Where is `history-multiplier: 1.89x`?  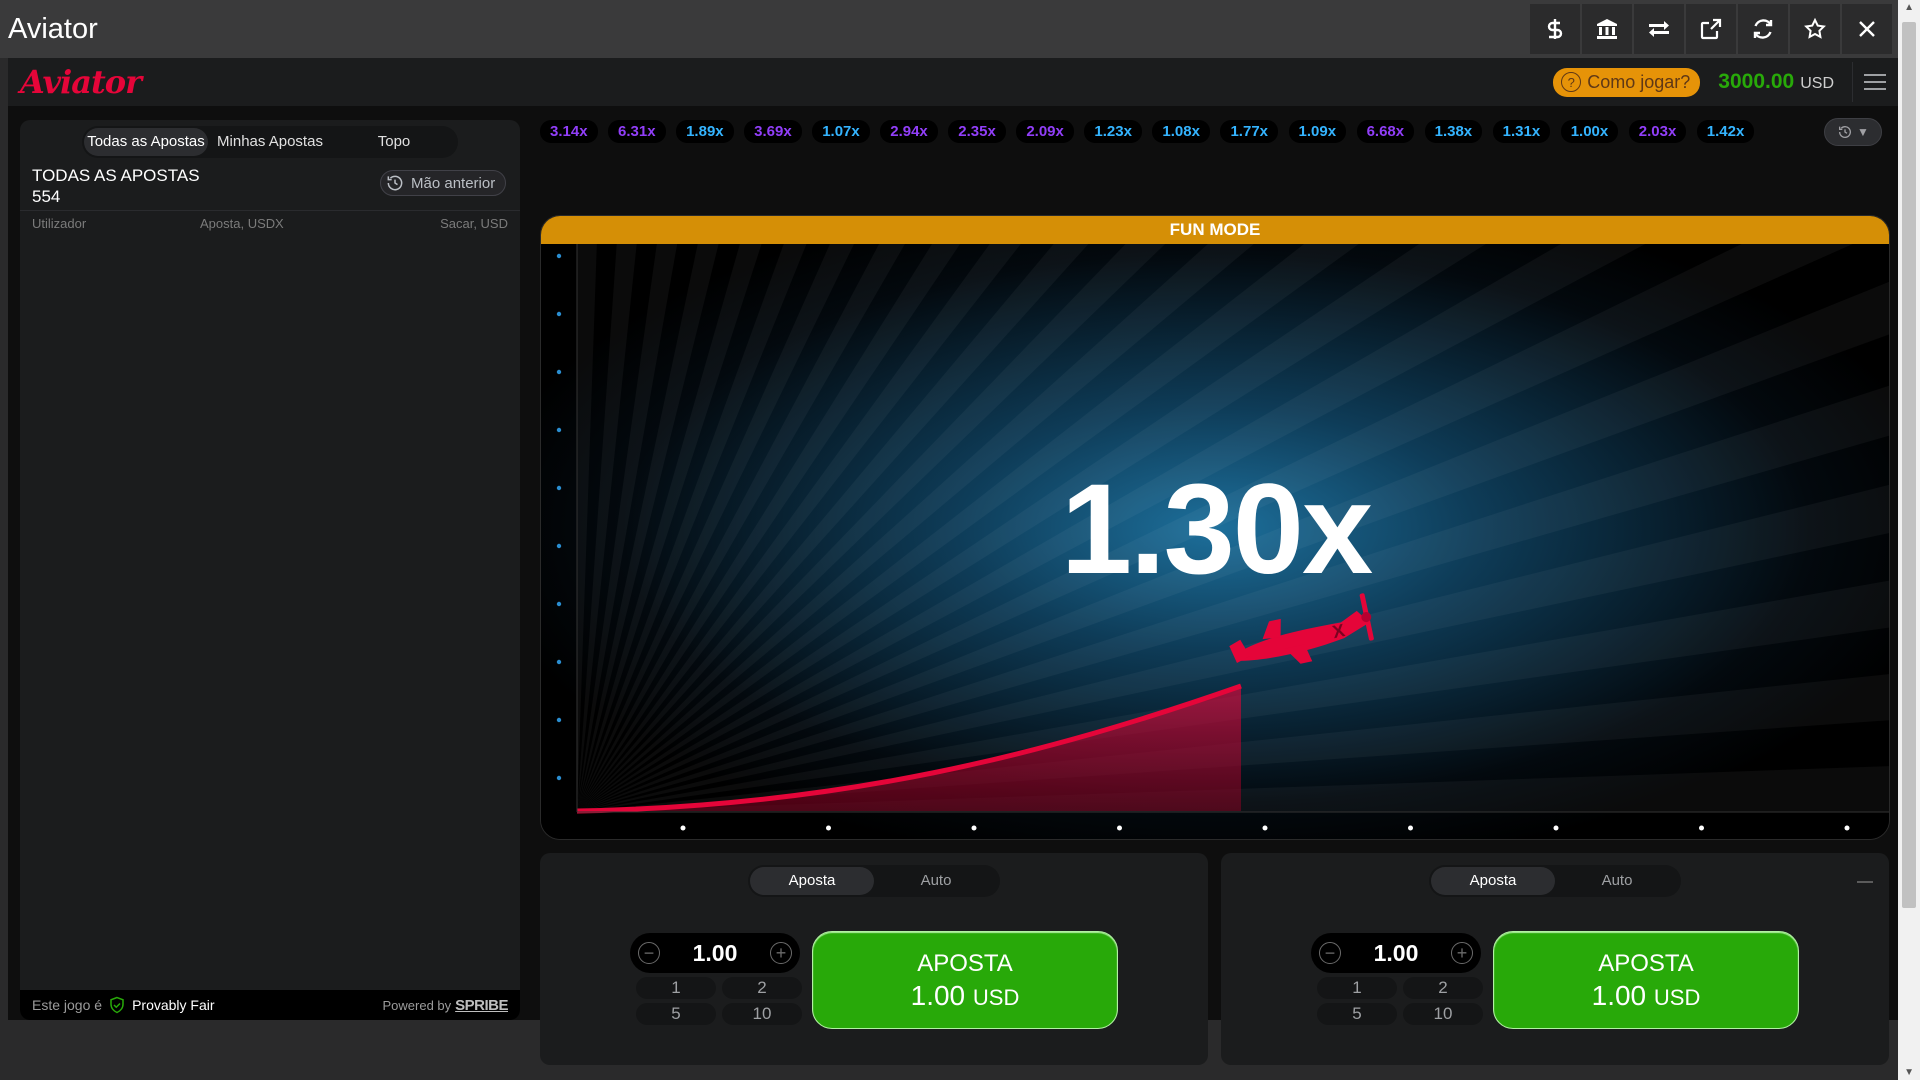 history-multiplier: 1.89x is located at coordinates (705, 131).